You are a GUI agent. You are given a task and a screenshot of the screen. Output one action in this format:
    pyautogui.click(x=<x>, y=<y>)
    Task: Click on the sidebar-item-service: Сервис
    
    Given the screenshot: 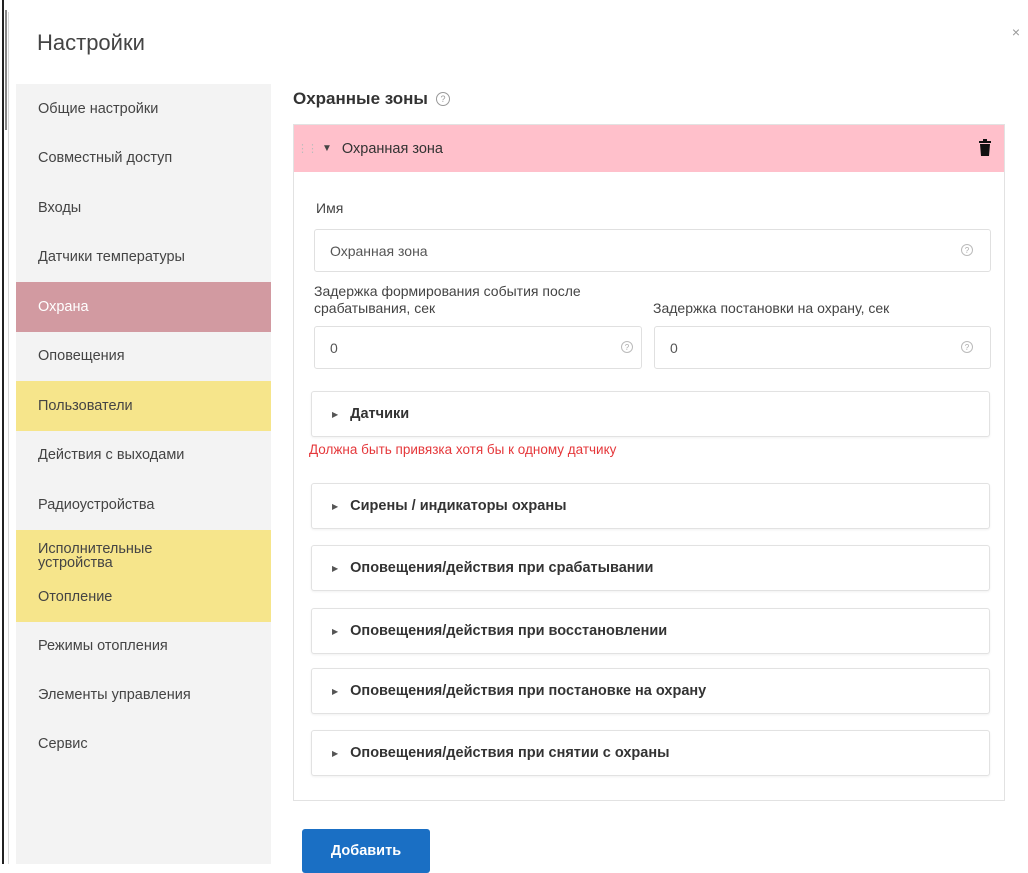 What is the action you would take?
    pyautogui.click(x=143, y=744)
    